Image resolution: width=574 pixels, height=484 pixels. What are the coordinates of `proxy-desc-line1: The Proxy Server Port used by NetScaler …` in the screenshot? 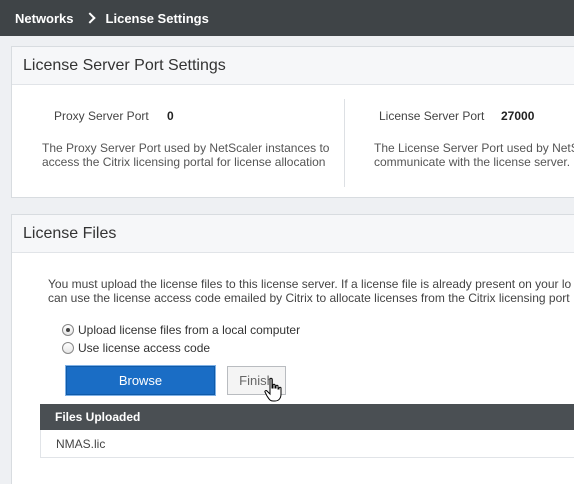 It's located at (186, 148).